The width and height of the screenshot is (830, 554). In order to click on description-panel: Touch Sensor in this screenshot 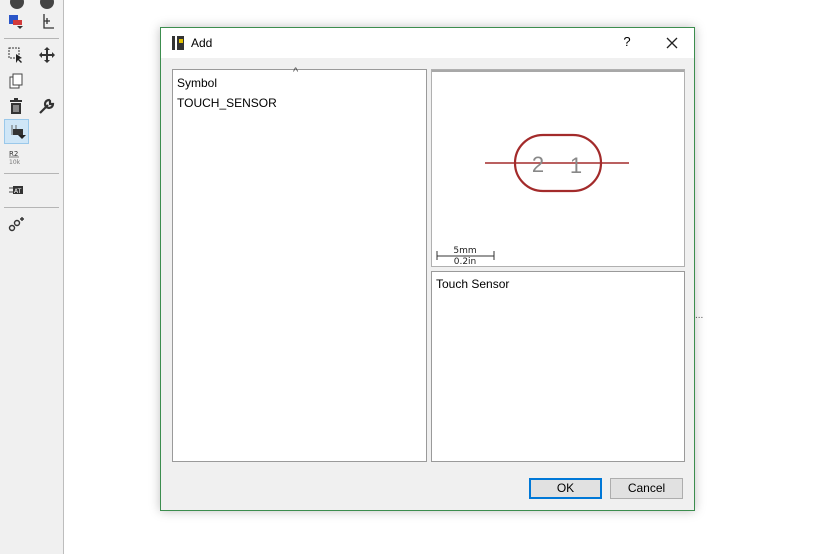, I will do `click(558, 366)`.